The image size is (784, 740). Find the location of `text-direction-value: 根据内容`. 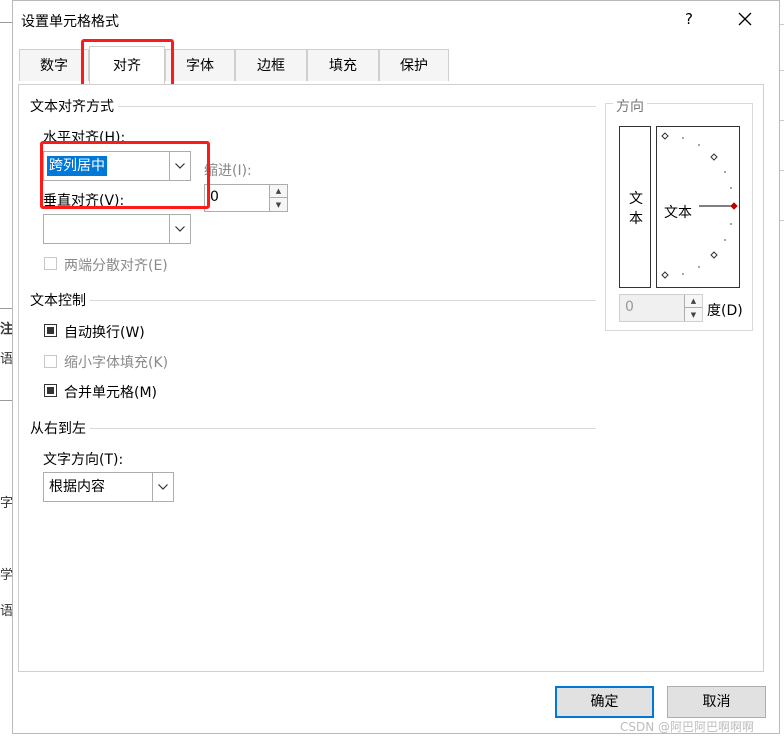

text-direction-value: 根据内容 is located at coordinates (77, 487).